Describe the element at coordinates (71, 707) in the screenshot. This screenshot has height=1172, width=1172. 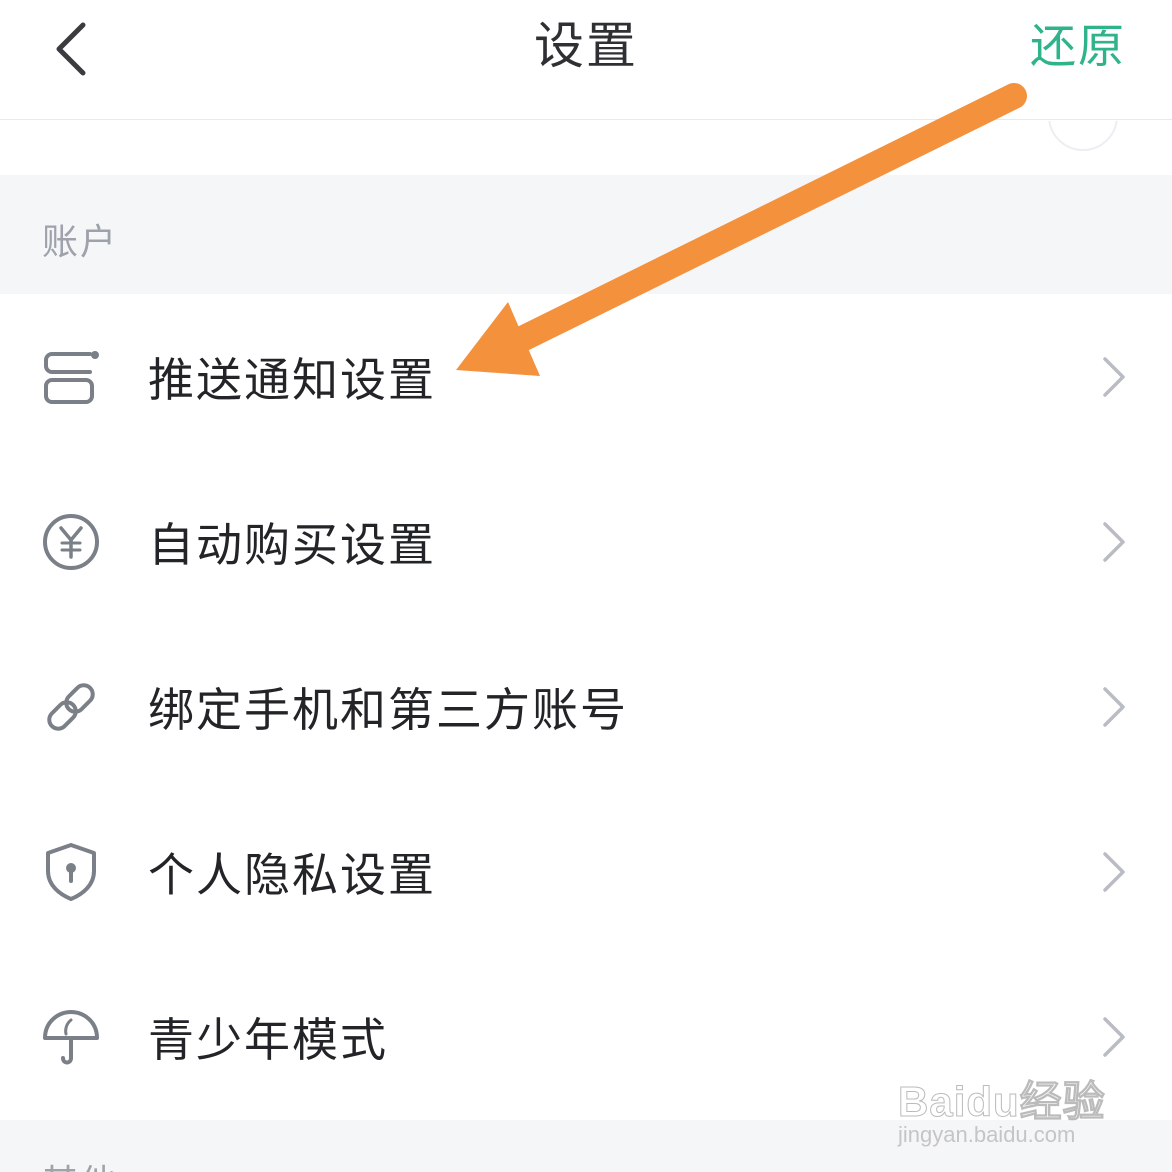
I see `link-chain-icon` at that location.